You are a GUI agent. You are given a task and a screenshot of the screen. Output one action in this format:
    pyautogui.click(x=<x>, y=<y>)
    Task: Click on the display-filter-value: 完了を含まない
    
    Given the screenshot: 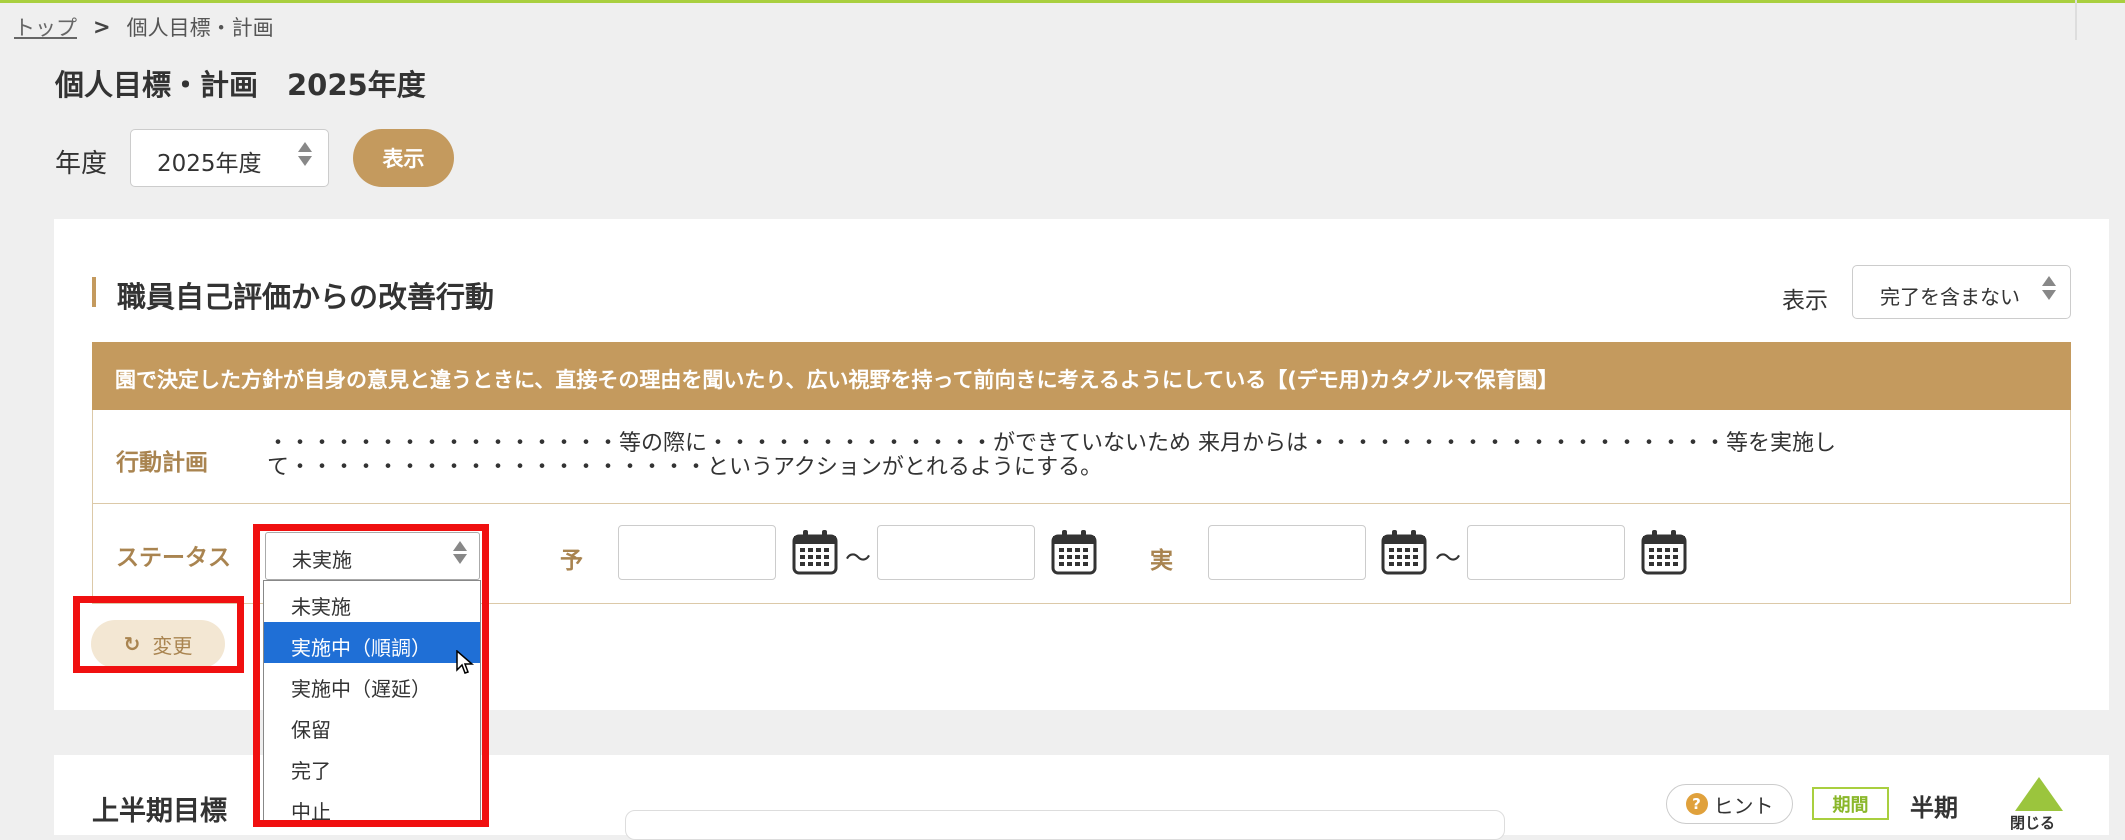 What is the action you would take?
    pyautogui.click(x=1950, y=297)
    